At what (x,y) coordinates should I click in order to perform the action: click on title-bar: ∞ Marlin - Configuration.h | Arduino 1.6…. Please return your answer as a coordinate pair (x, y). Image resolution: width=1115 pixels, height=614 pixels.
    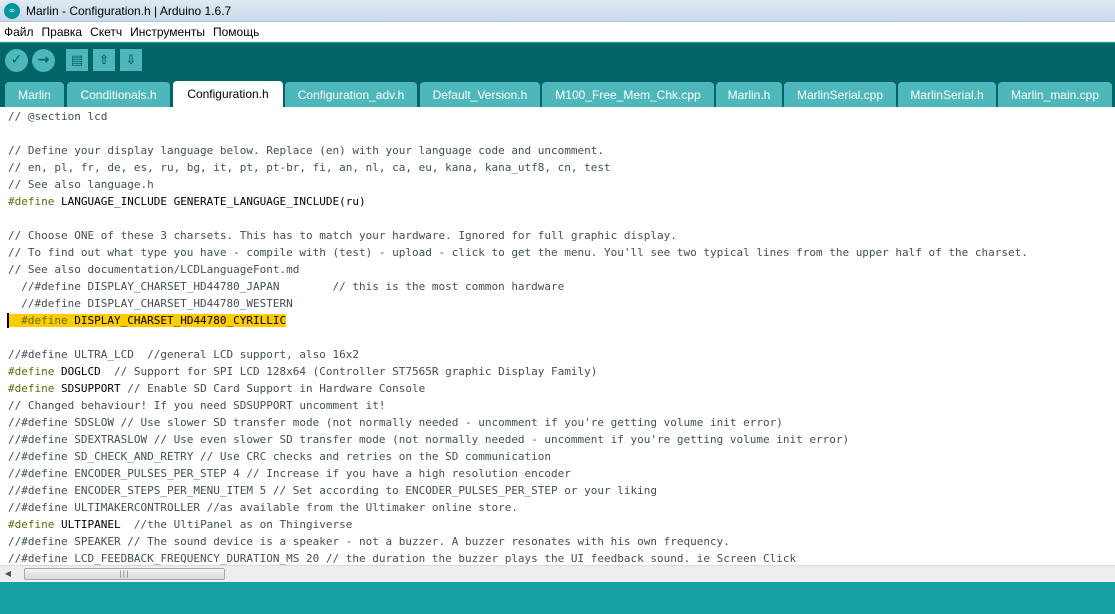
    Looking at the image, I should click on (557, 11).